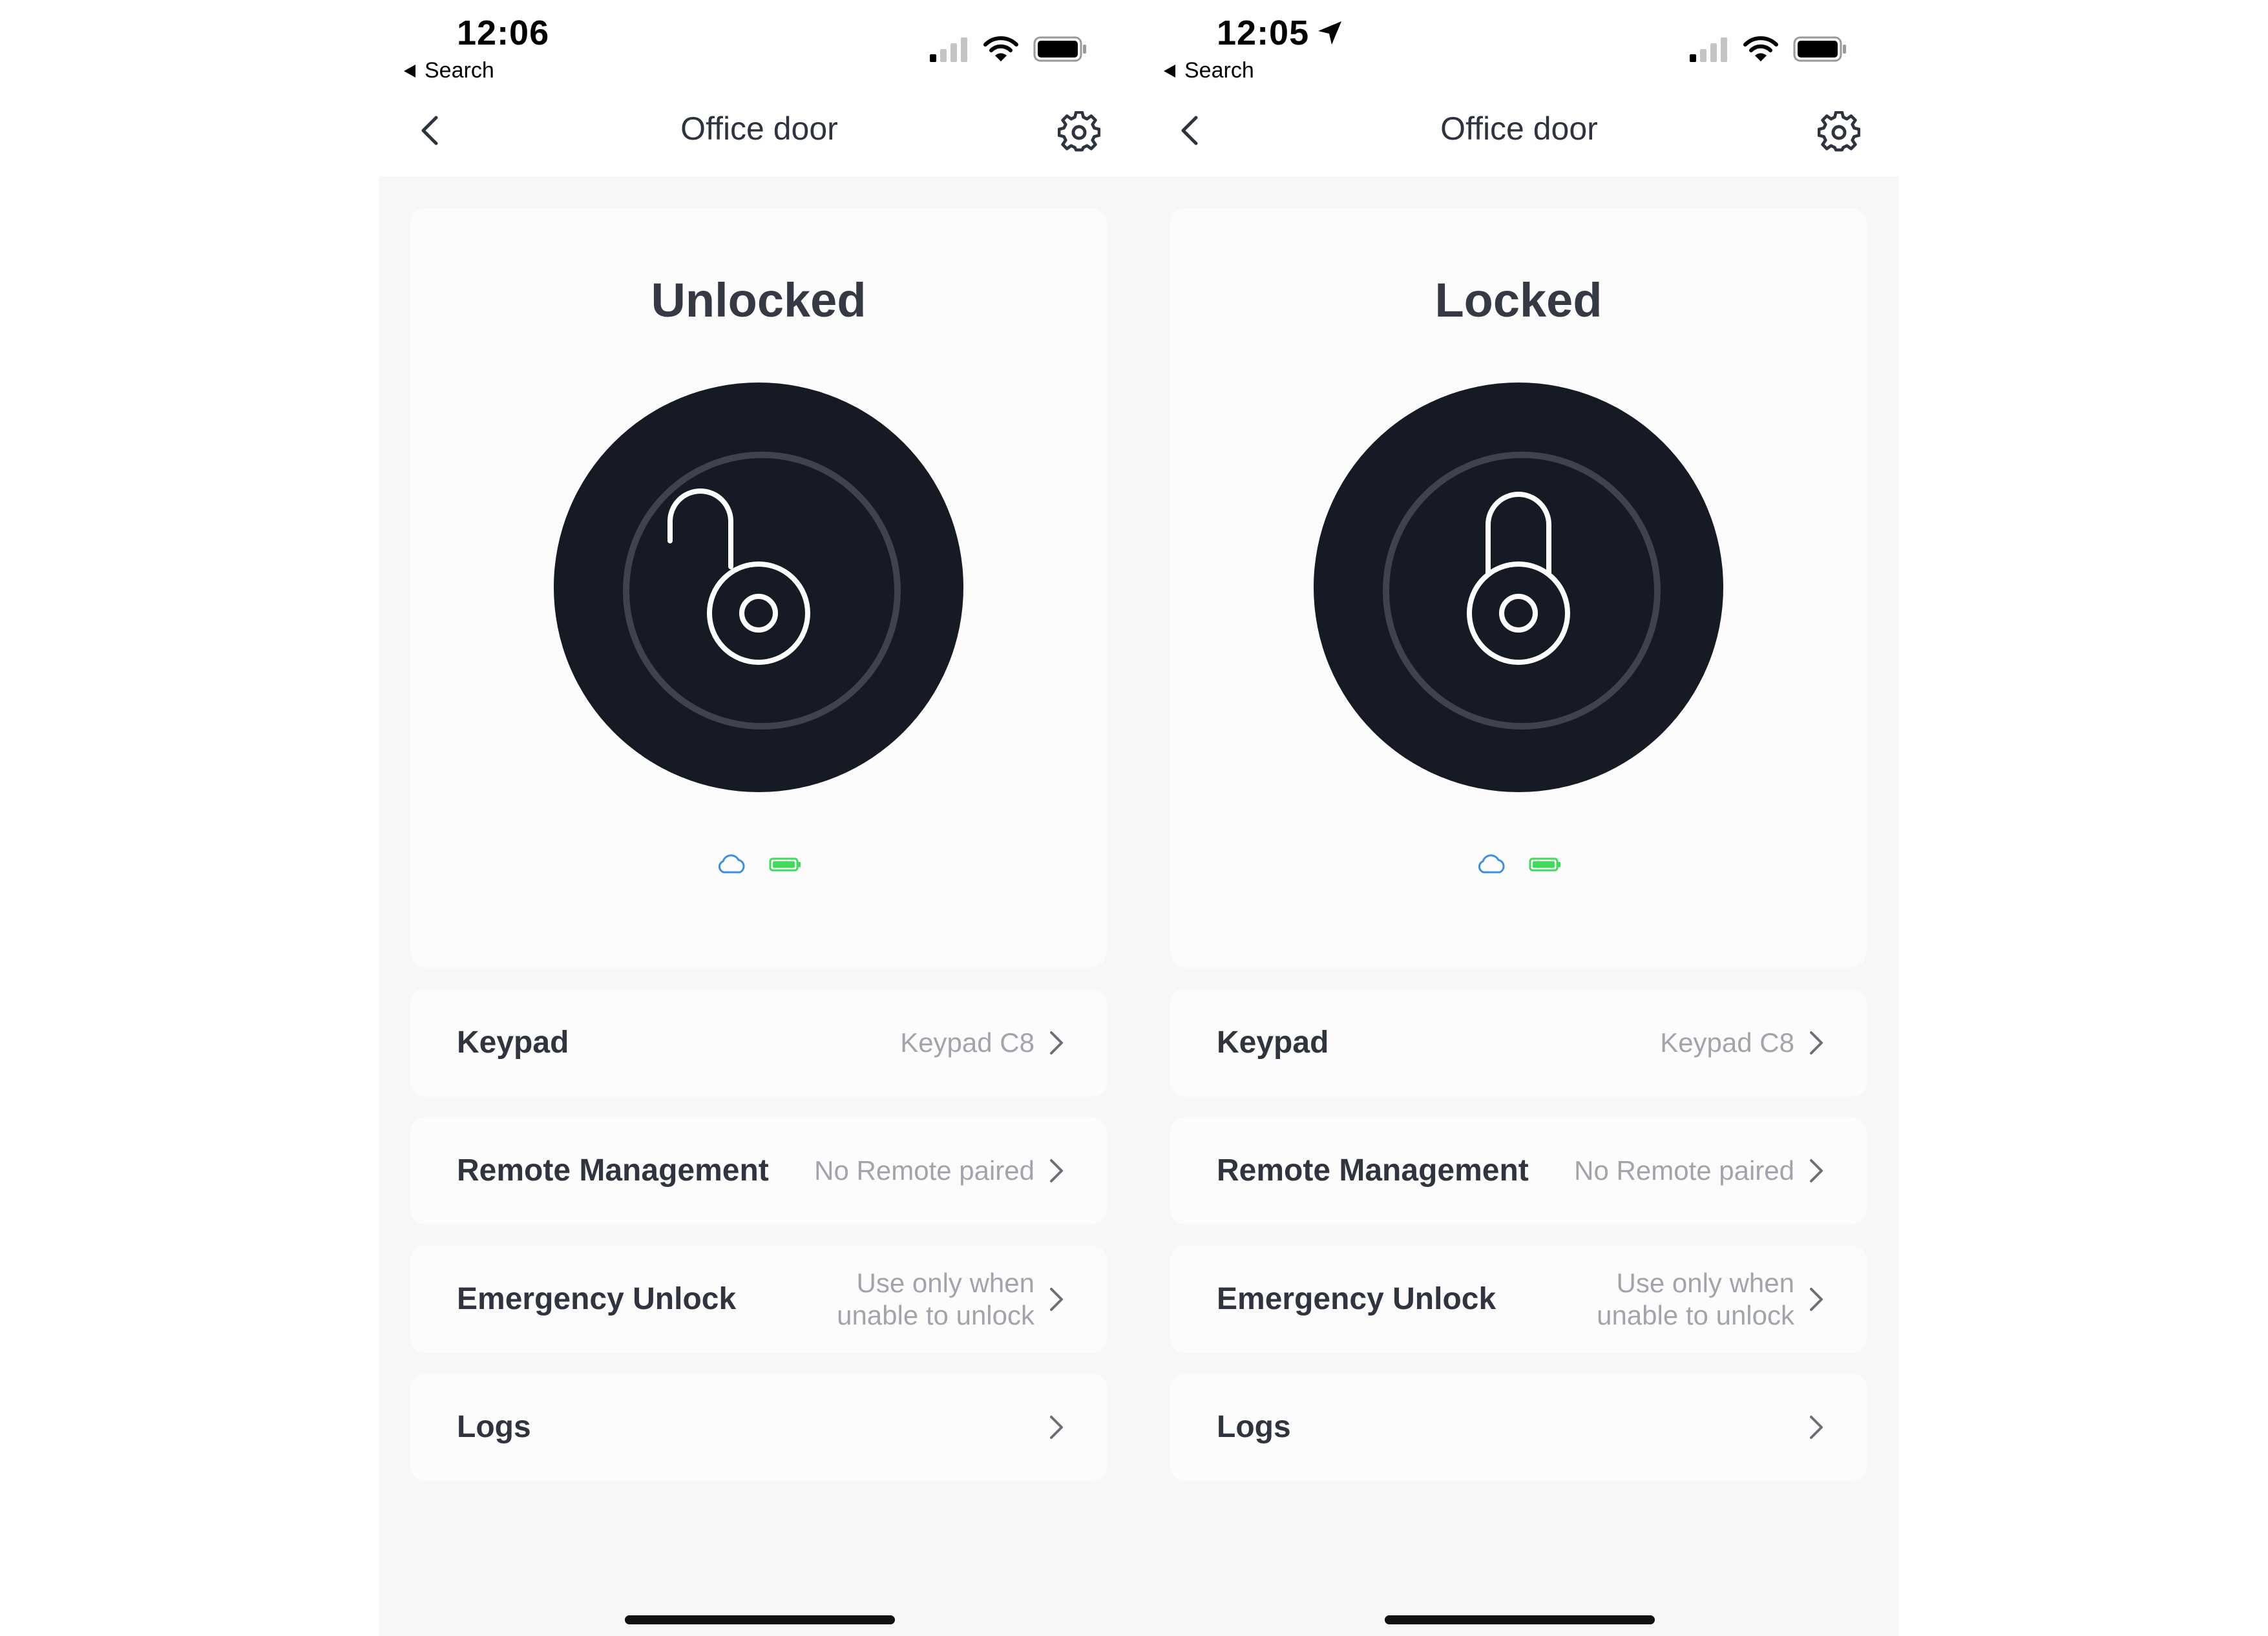  What do you see at coordinates (1330, 33) in the screenshot?
I see `location-arrow-icon` at bounding box center [1330, 33].